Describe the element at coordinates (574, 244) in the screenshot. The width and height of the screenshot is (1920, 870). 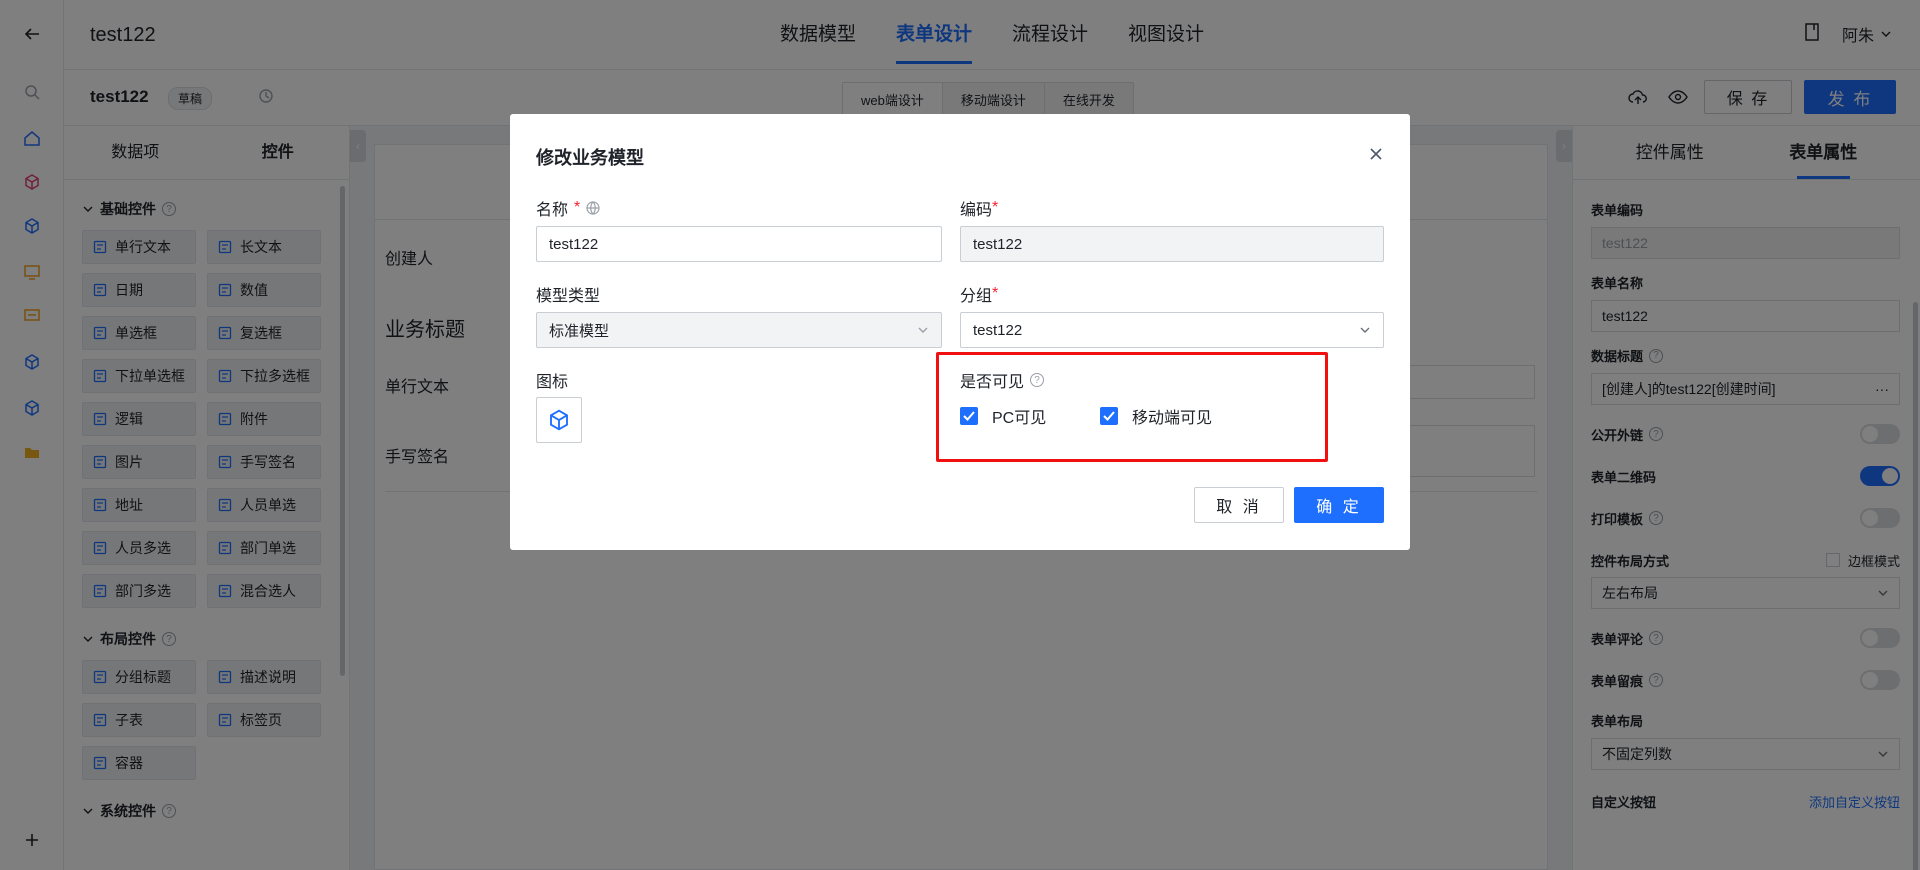
I see `name-value: test122` at that location.